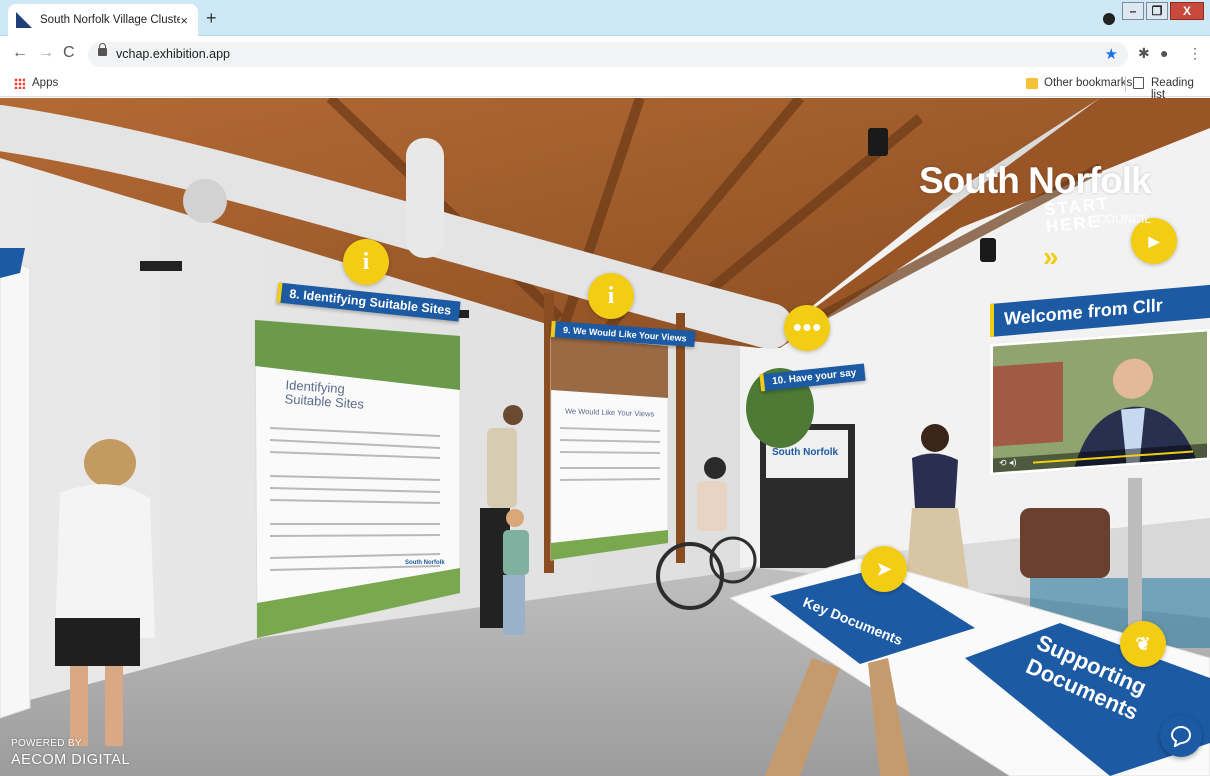  What do you see at coordinates (608, 54) in the screenshot?
I see `address-bar: vchap.exhibition.app ★` at bounding box center [608, 54].